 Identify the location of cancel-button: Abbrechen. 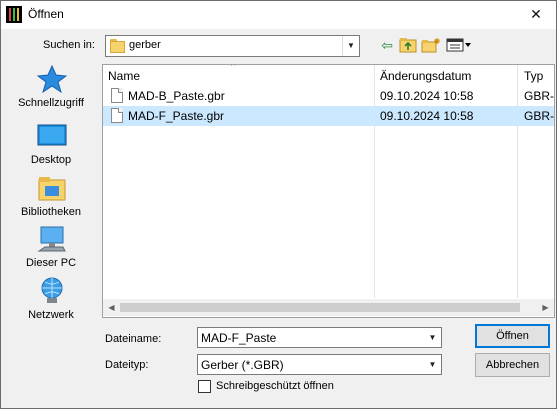
(512, 365).